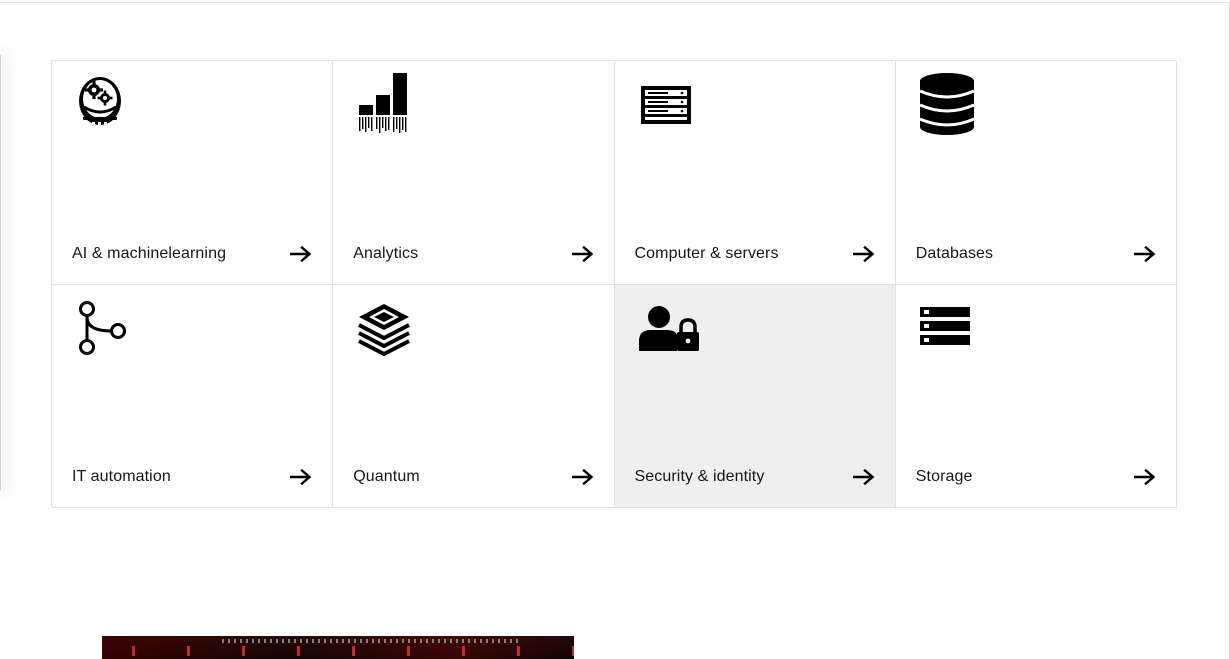  I want to click on tile-storage: Storage, so click(1036, 396).